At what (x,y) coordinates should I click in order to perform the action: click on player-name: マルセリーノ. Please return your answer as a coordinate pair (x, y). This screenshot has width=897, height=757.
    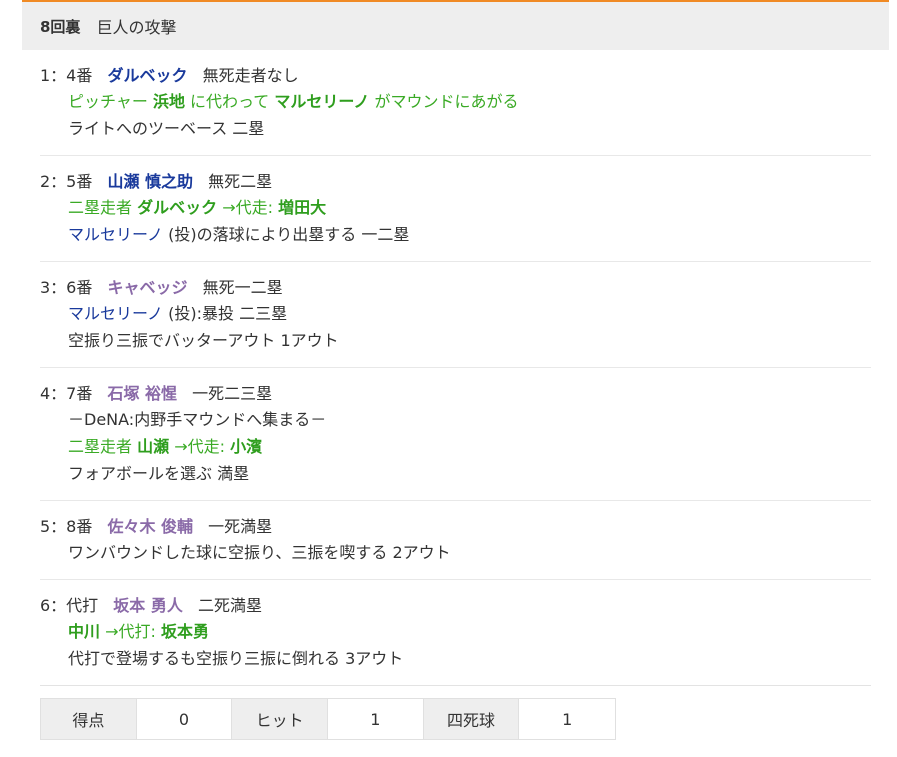
    Looking at the image, I should click on (322, 101).